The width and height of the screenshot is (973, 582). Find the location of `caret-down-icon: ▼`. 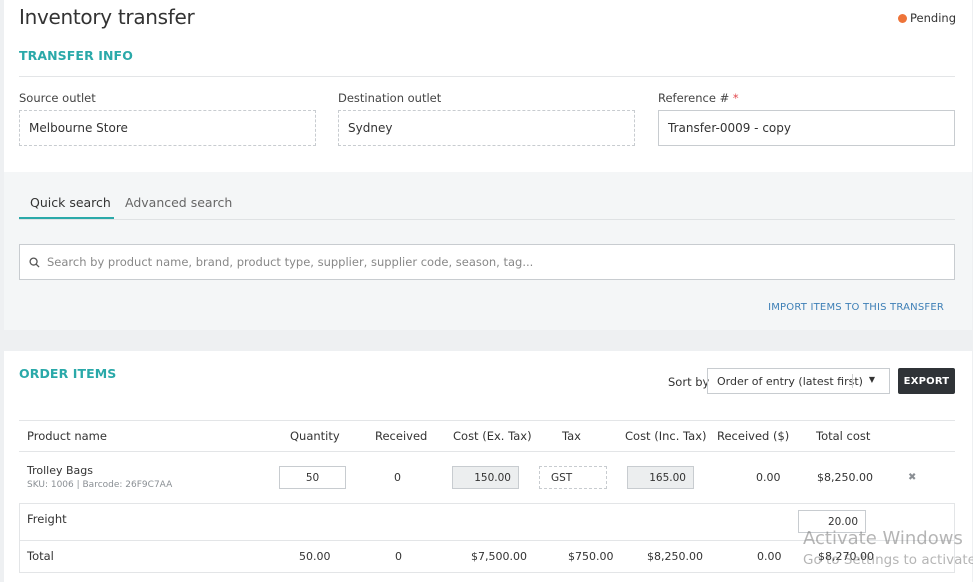

caret-down-icon: ▼ is located at coordinates (871, 379).